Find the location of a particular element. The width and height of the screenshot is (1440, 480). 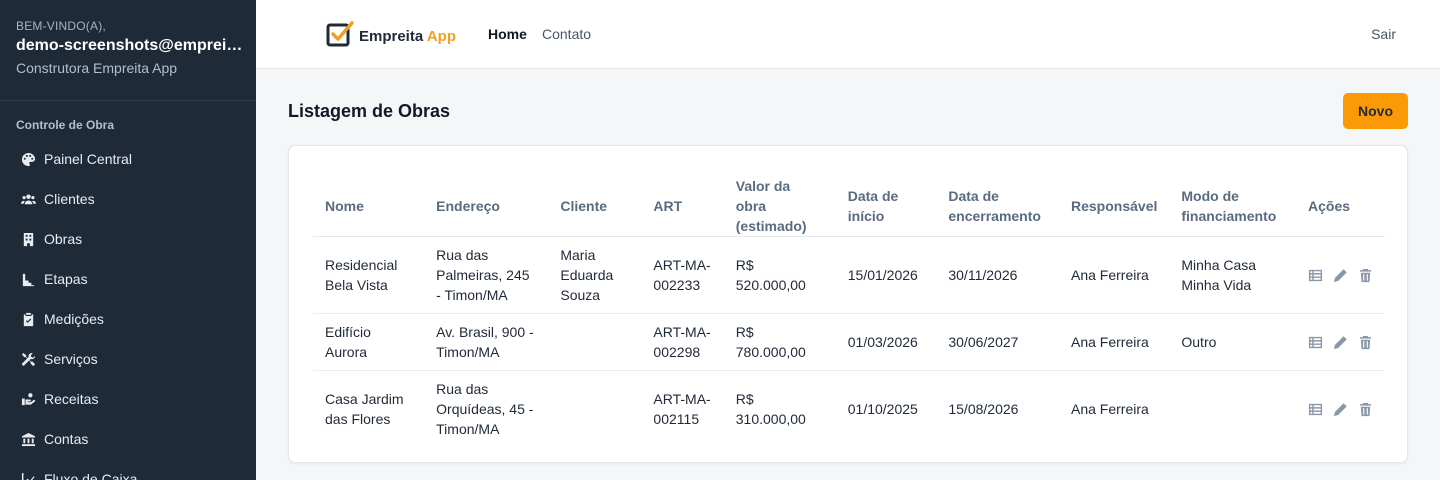

sidebar-item-label: Obras is located at coordinates (63, 239).